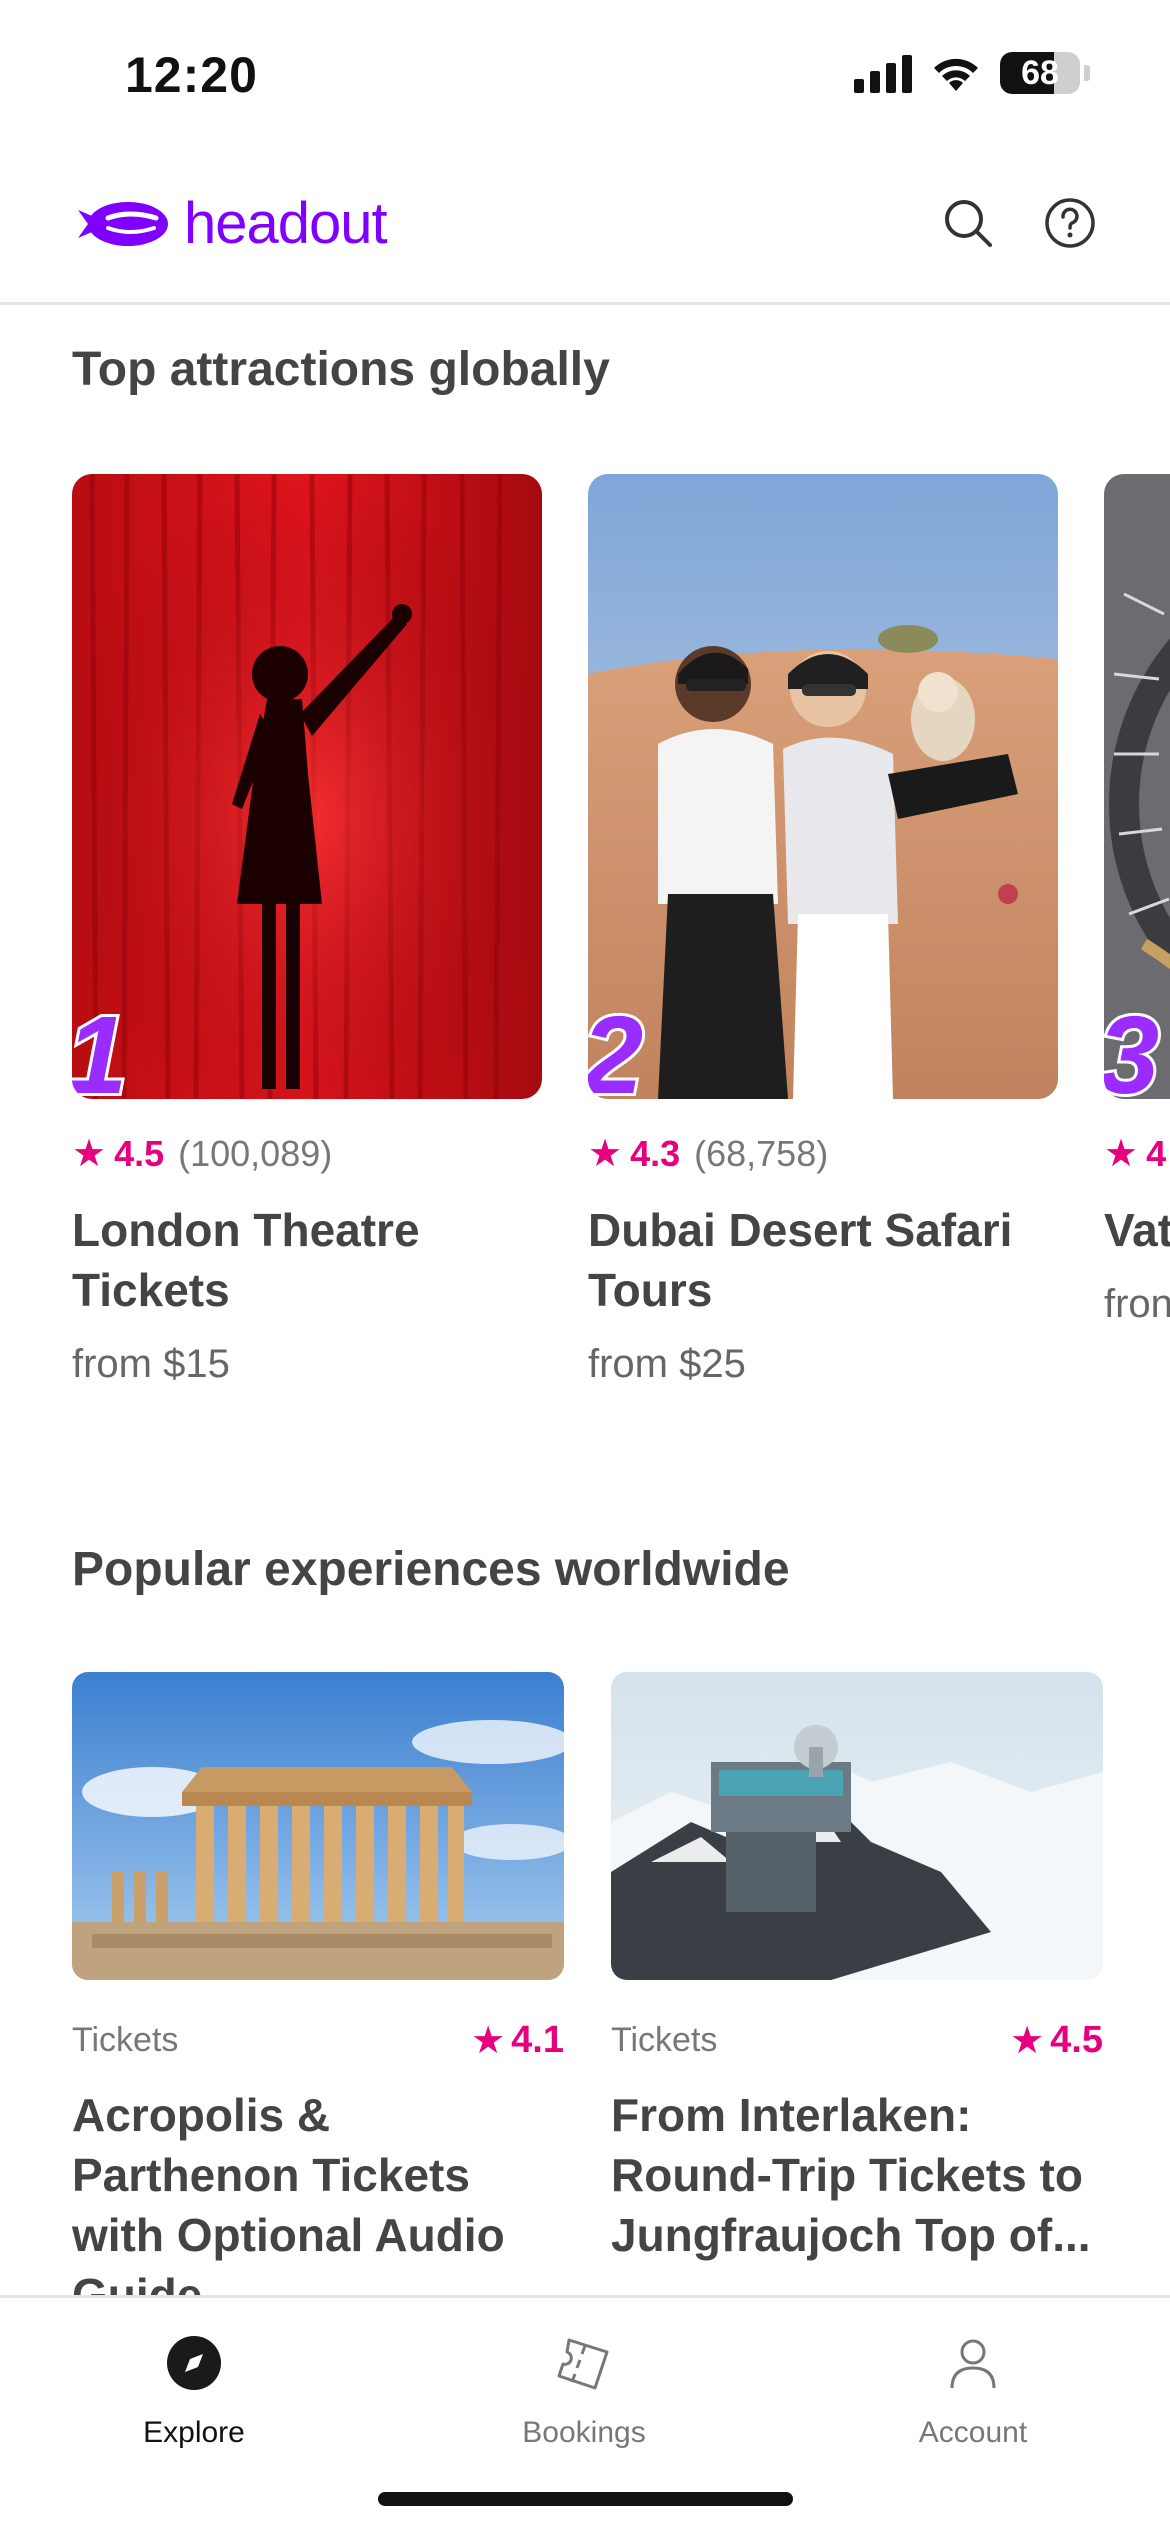  I want to click on attraction-title: Vat, so click(1137, 1230).